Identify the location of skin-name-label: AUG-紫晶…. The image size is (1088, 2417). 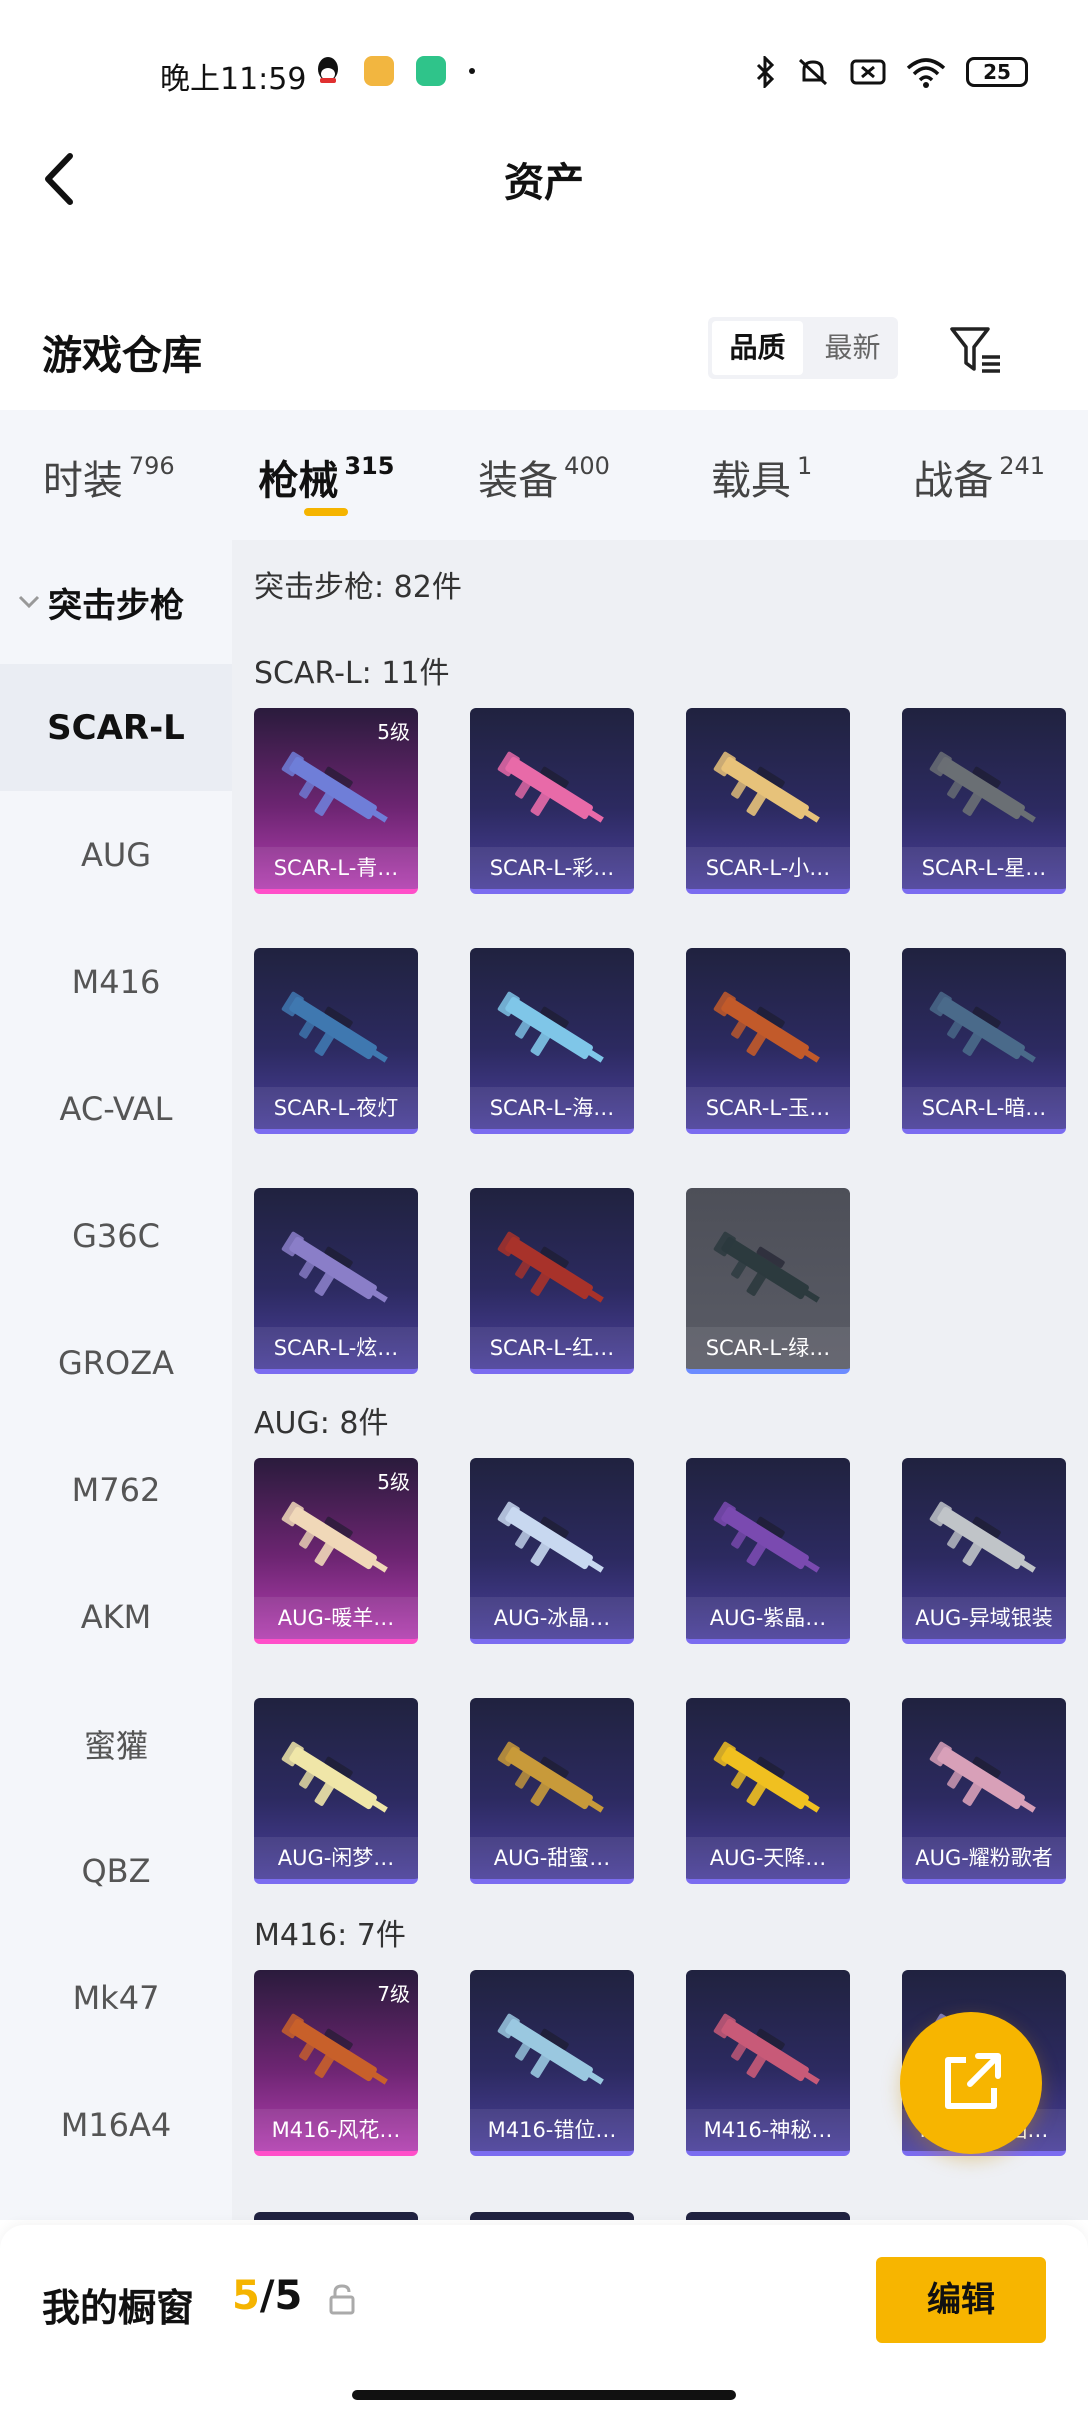
(768, 1618).